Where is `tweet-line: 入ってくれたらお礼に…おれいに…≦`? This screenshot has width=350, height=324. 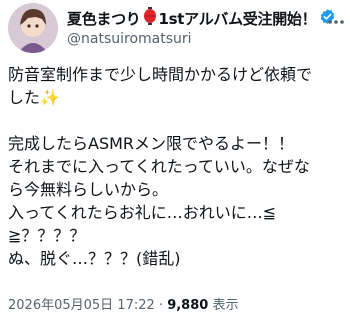 tweet-line: 入ってくれたらお礼に…おれいに…≦ is located at coordinates (142, 212).